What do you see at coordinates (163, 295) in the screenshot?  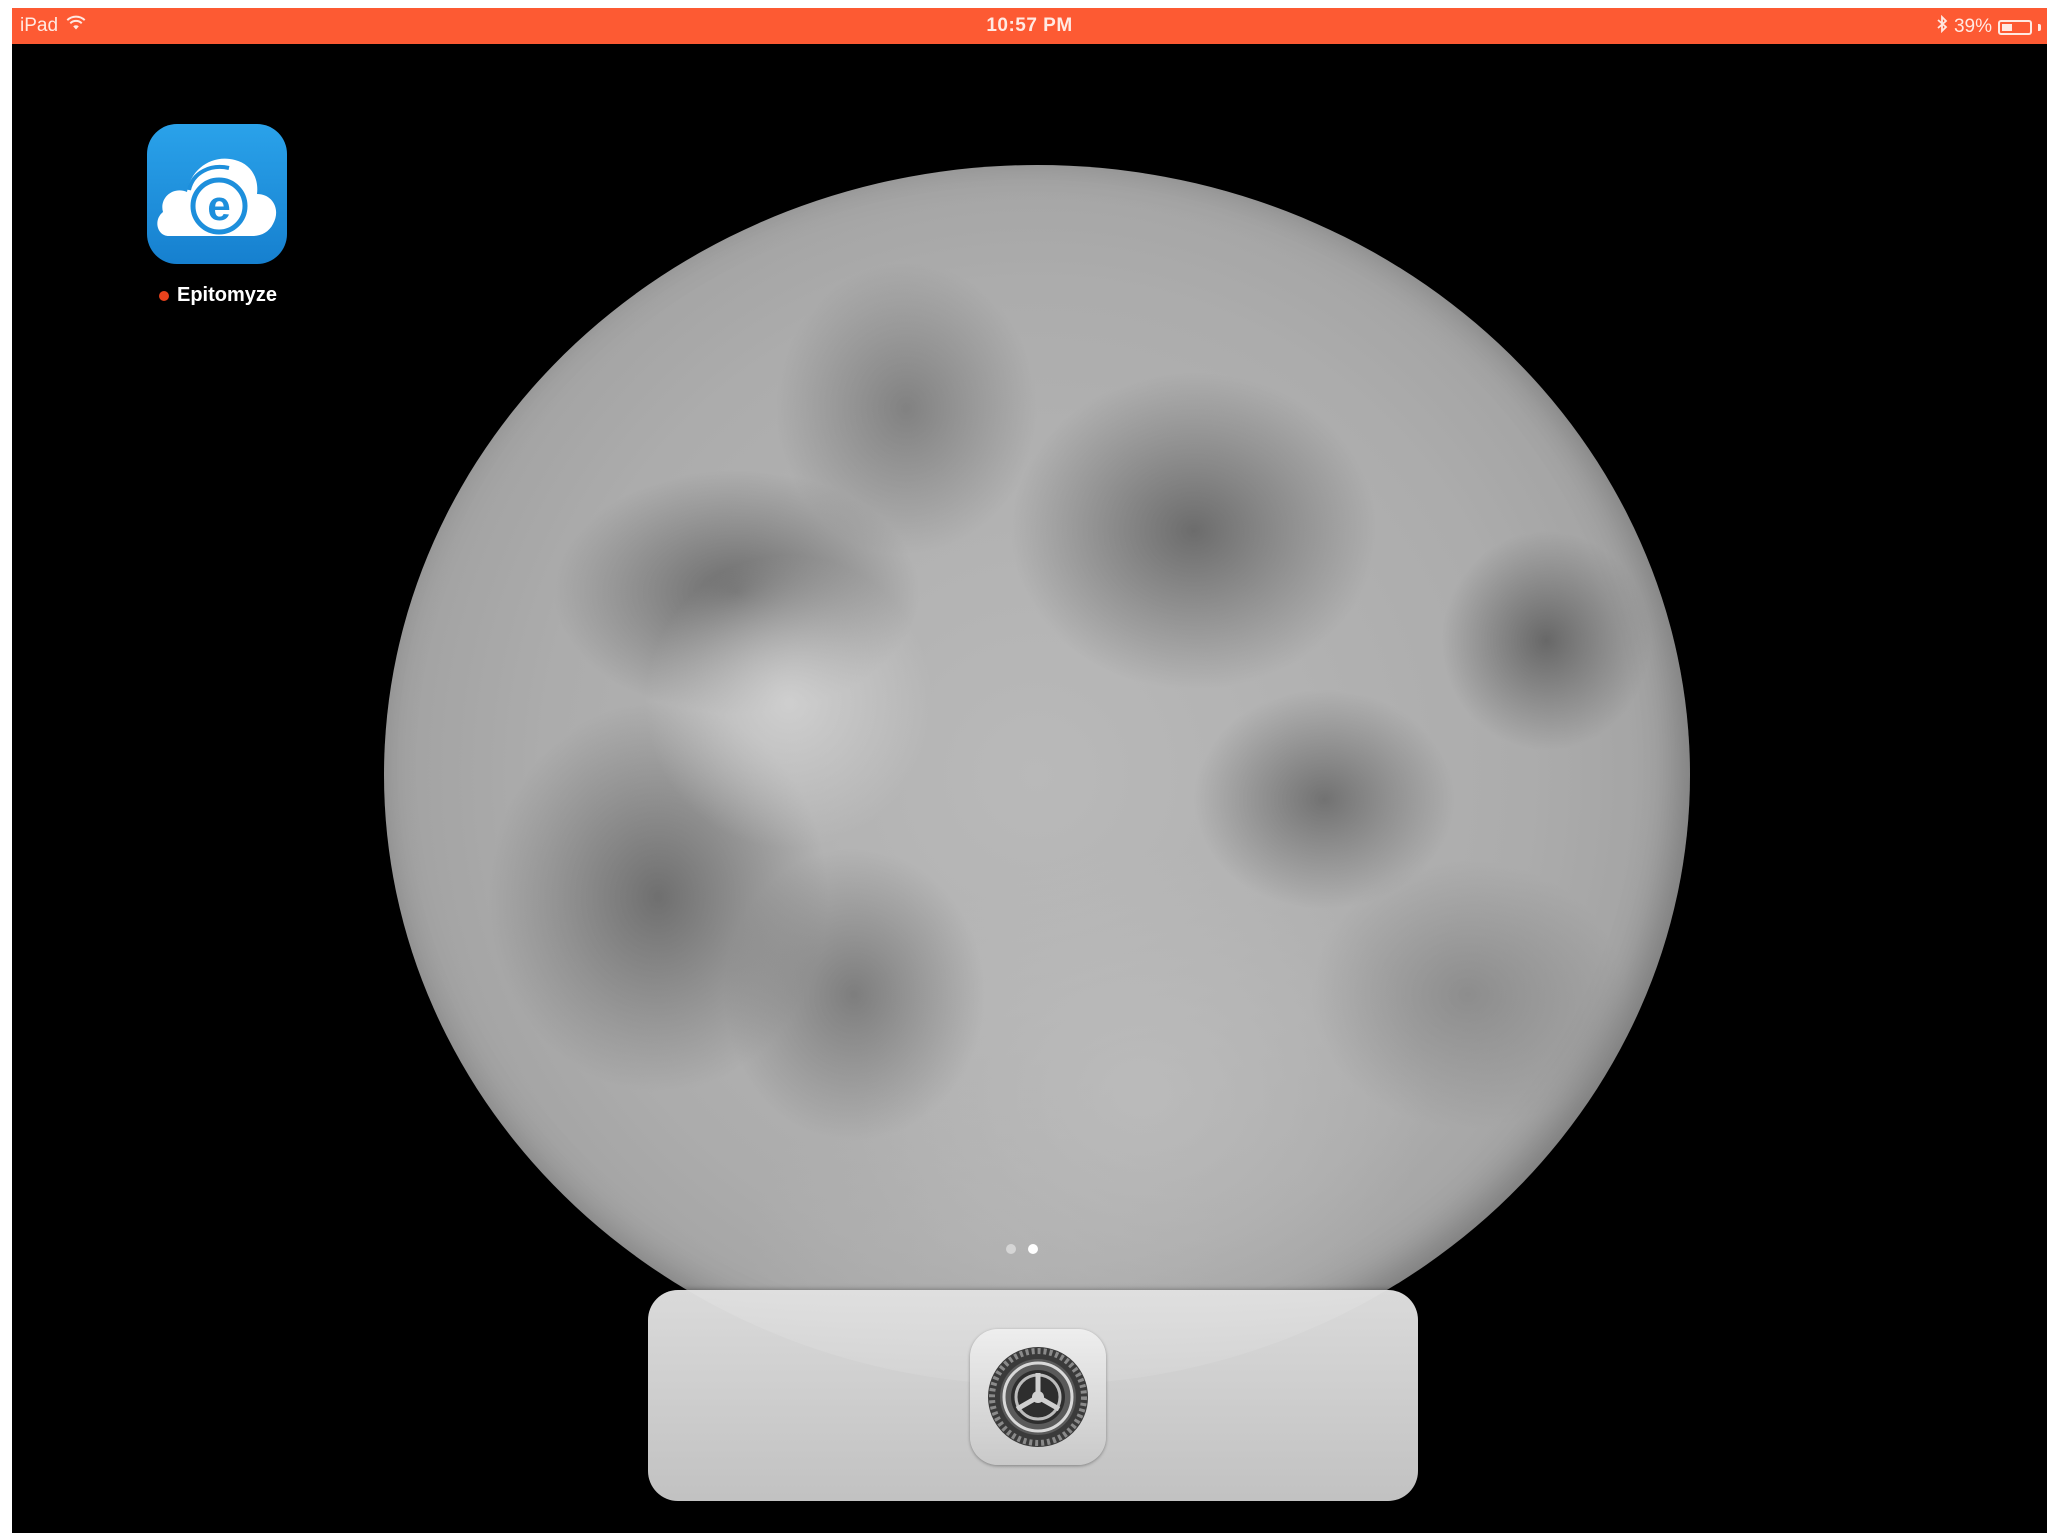 I see `new-install-dot` at bounding box center [163, 295].